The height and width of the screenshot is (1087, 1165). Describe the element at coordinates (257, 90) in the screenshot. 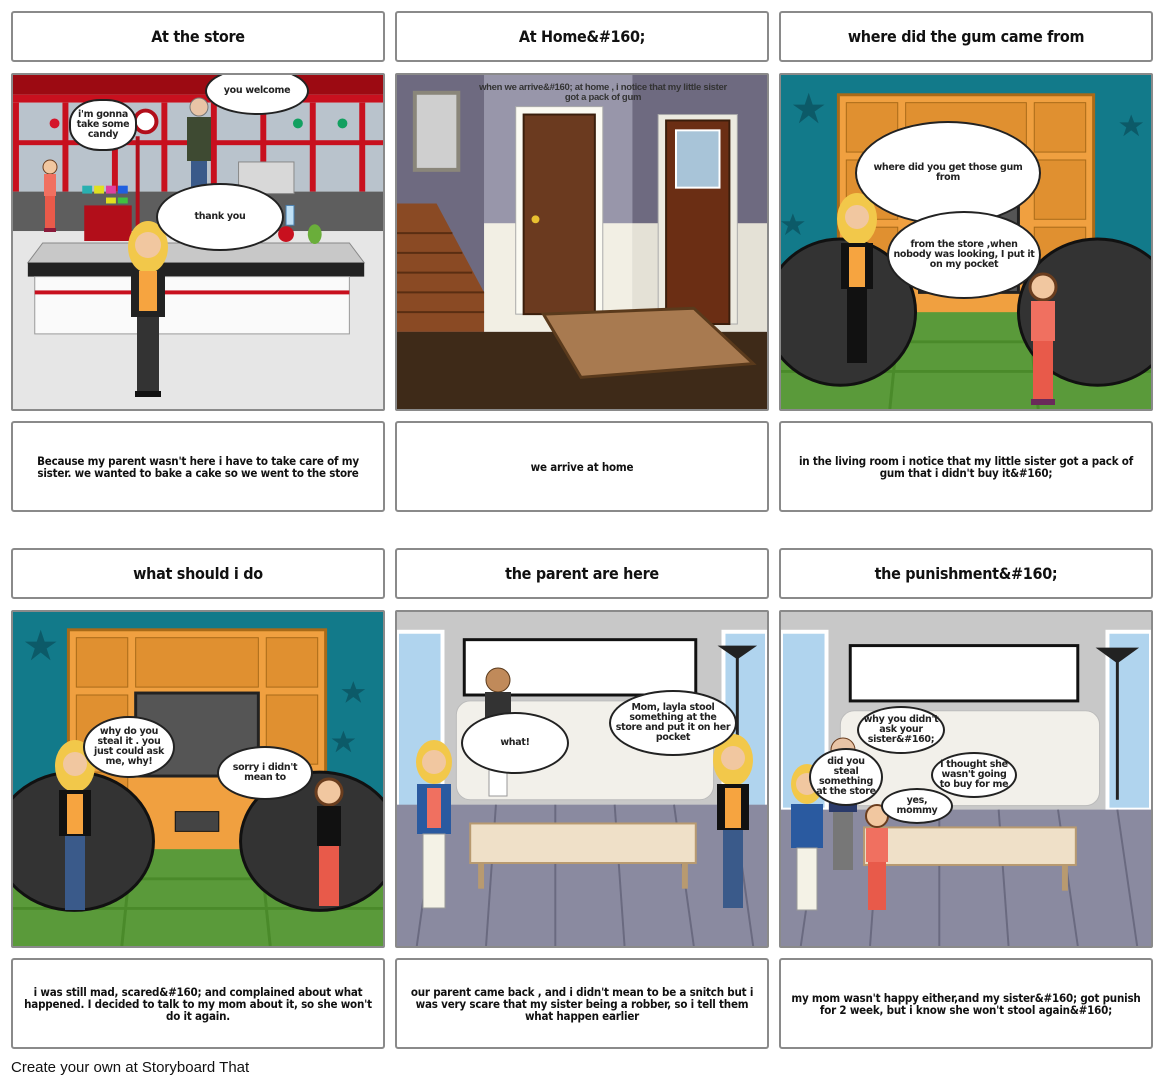

I see `bubble-text: you welcome` at that location.